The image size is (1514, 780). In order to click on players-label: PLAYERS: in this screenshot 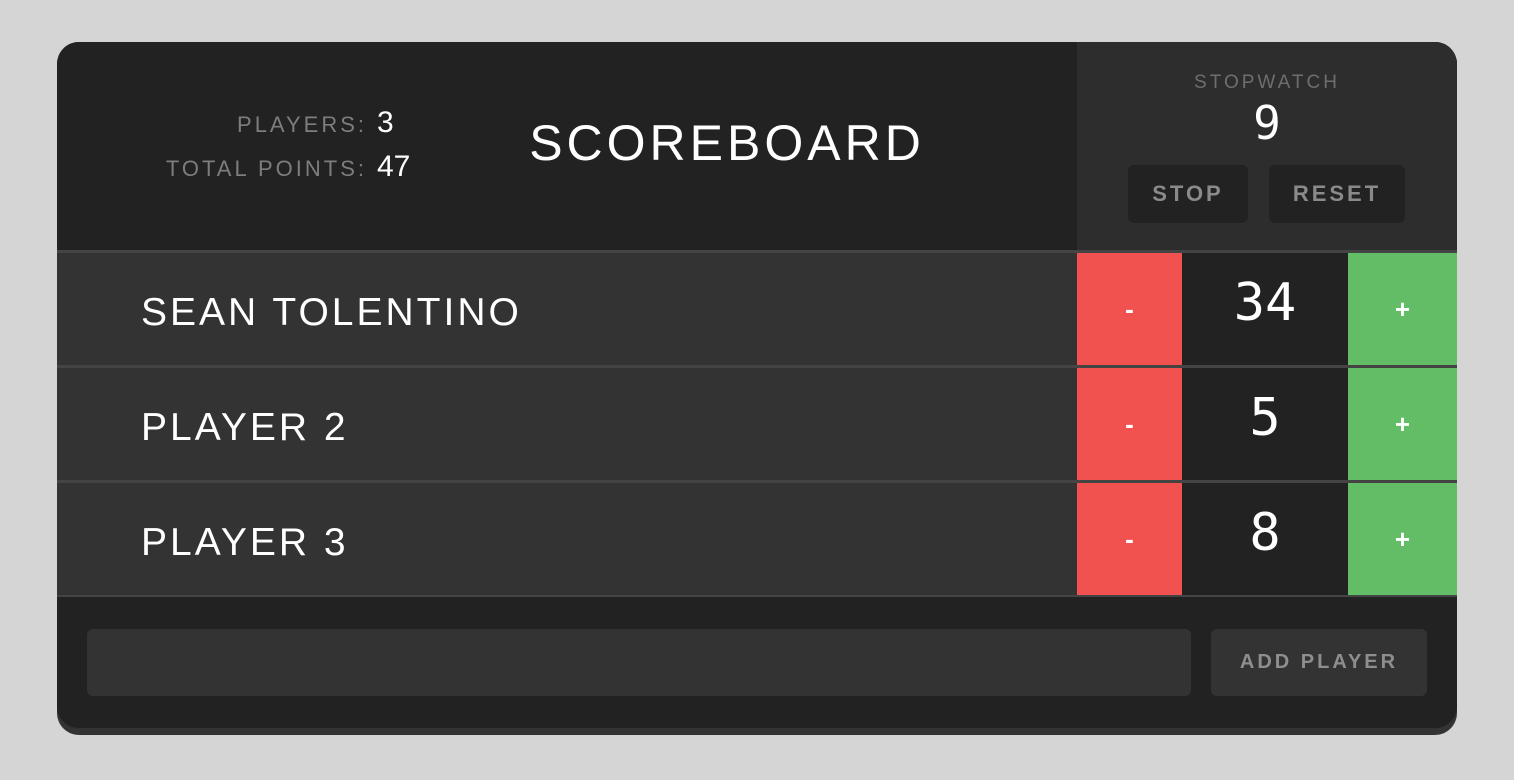, I will do `click(302, 124)`.